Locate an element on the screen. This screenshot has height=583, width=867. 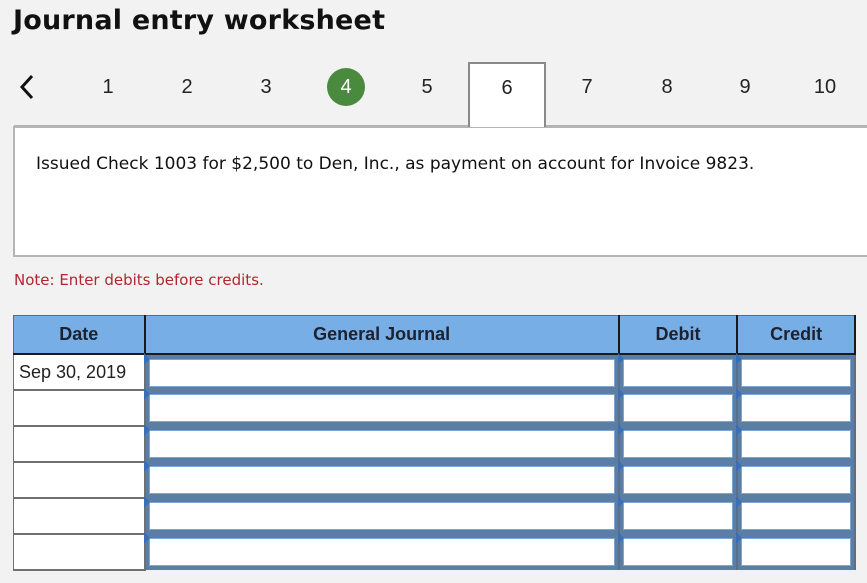
column-header-credit: Credit is located at coordinates (796, 335).